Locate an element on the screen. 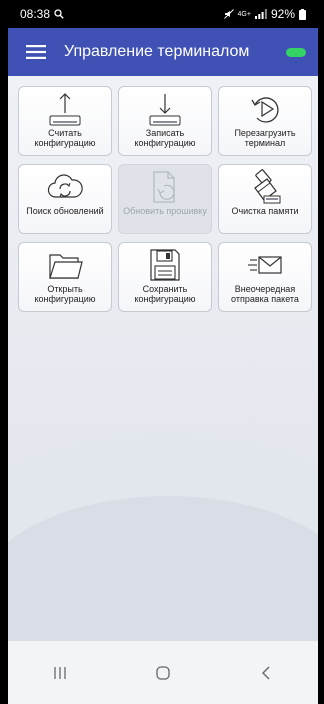  broom-icon is located at coordinates (267, 186).